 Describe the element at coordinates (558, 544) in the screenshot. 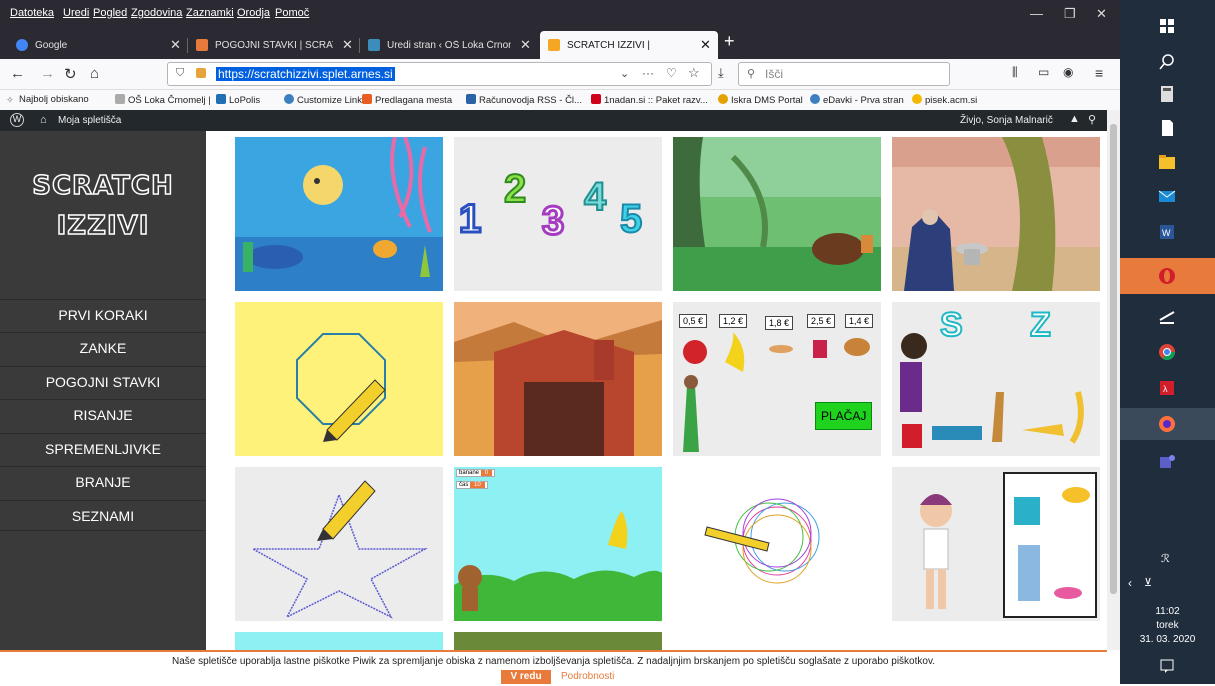

I see `project-tile-monkey: banane 0 čas 10` at that location.